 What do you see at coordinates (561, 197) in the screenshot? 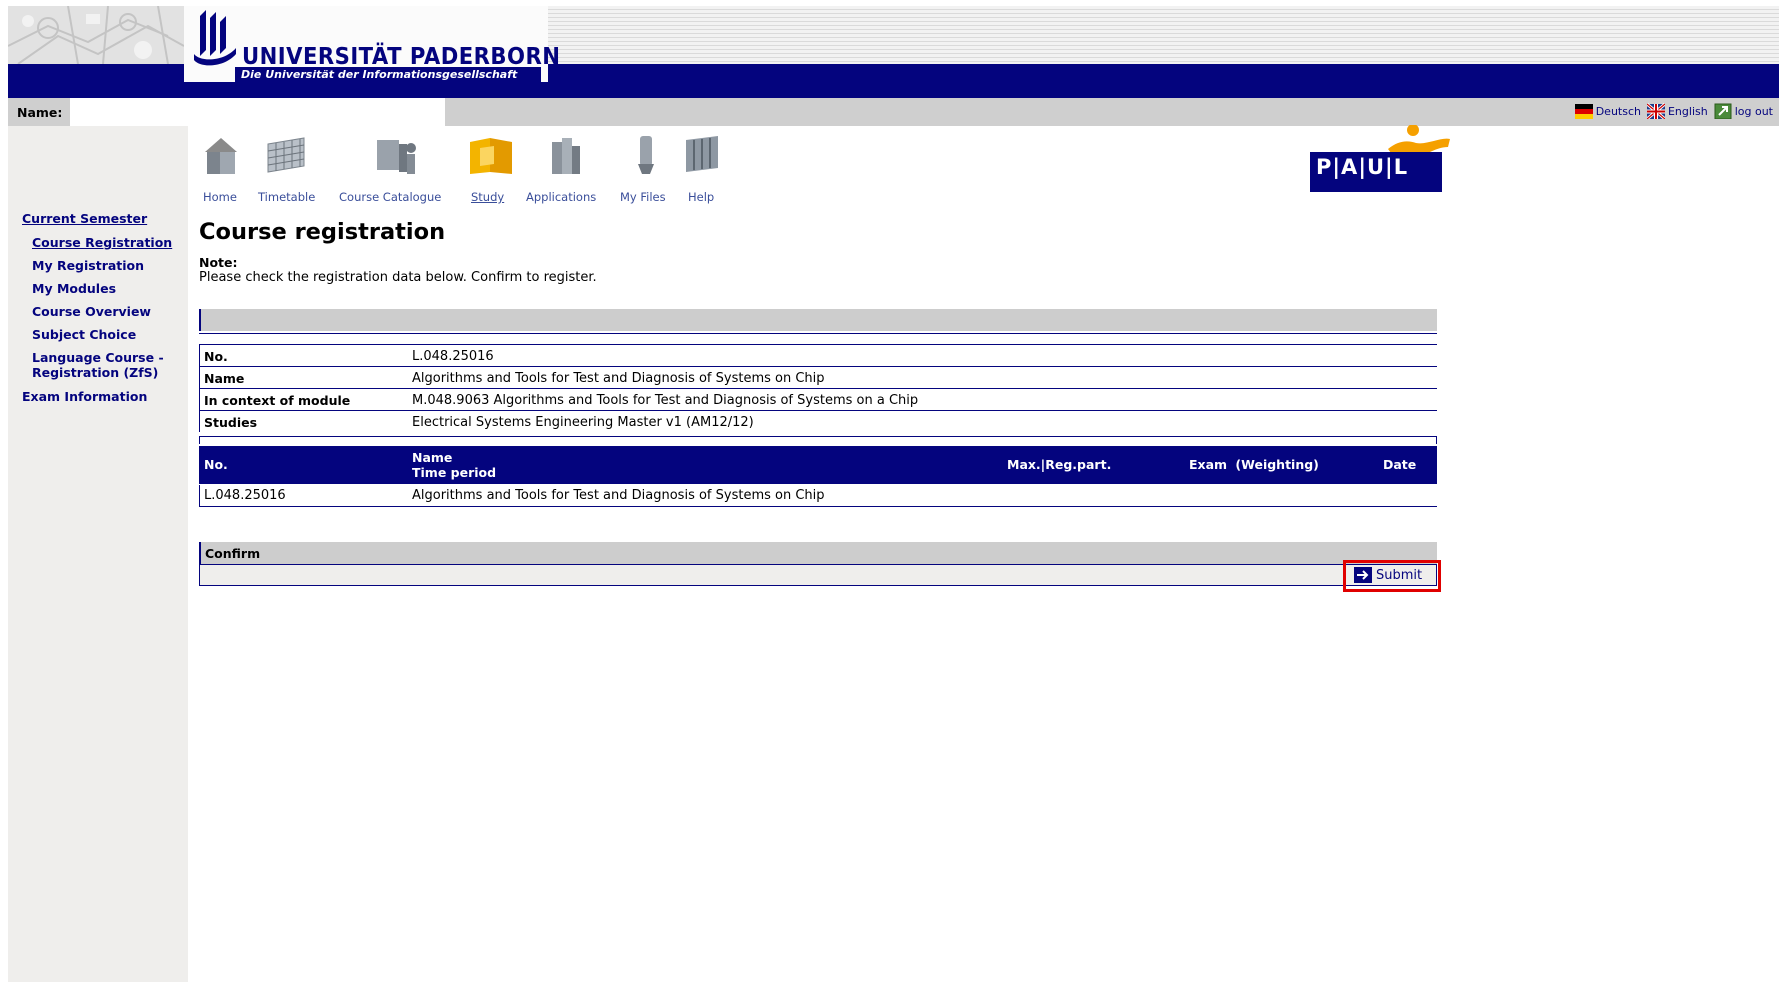
I see `topnav-applications-label: Applications` at bounding box center [561, 197].